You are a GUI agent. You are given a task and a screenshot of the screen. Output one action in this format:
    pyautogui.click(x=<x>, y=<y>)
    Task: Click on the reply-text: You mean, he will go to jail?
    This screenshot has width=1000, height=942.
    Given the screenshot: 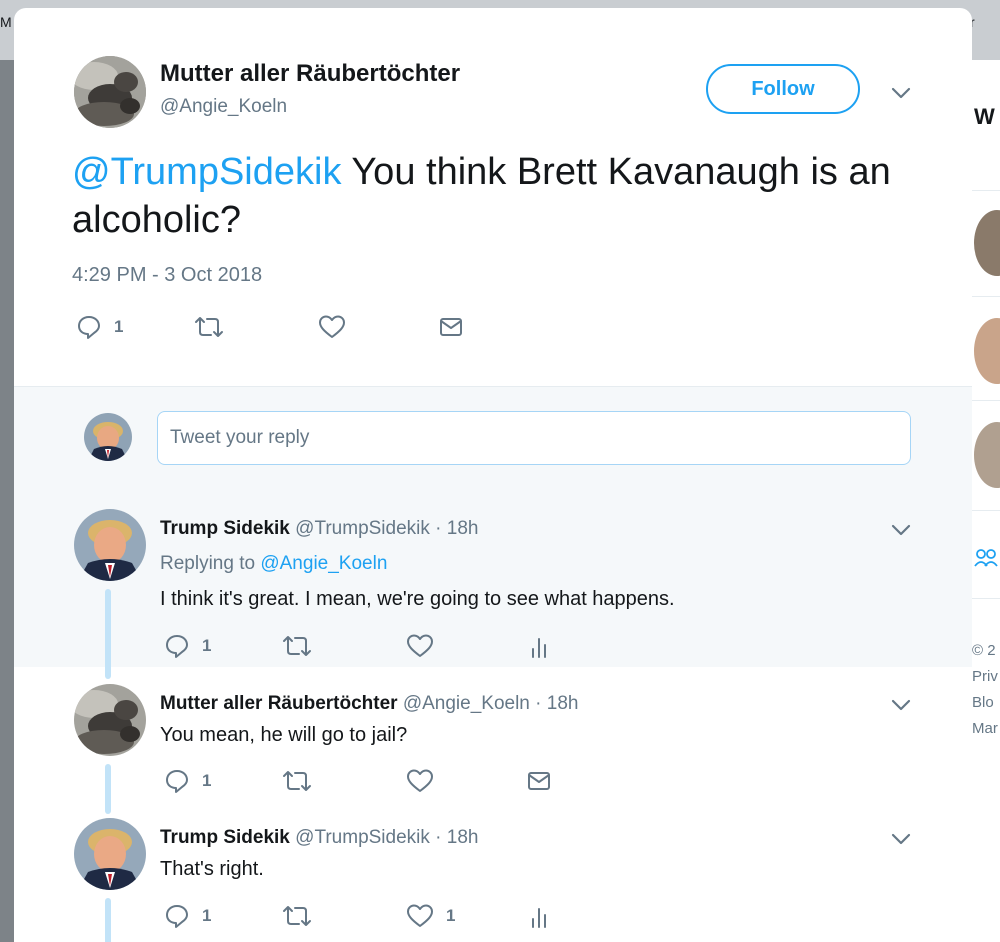 What is the action you would take?
    pyautogui.click(x=284, y=735)
    